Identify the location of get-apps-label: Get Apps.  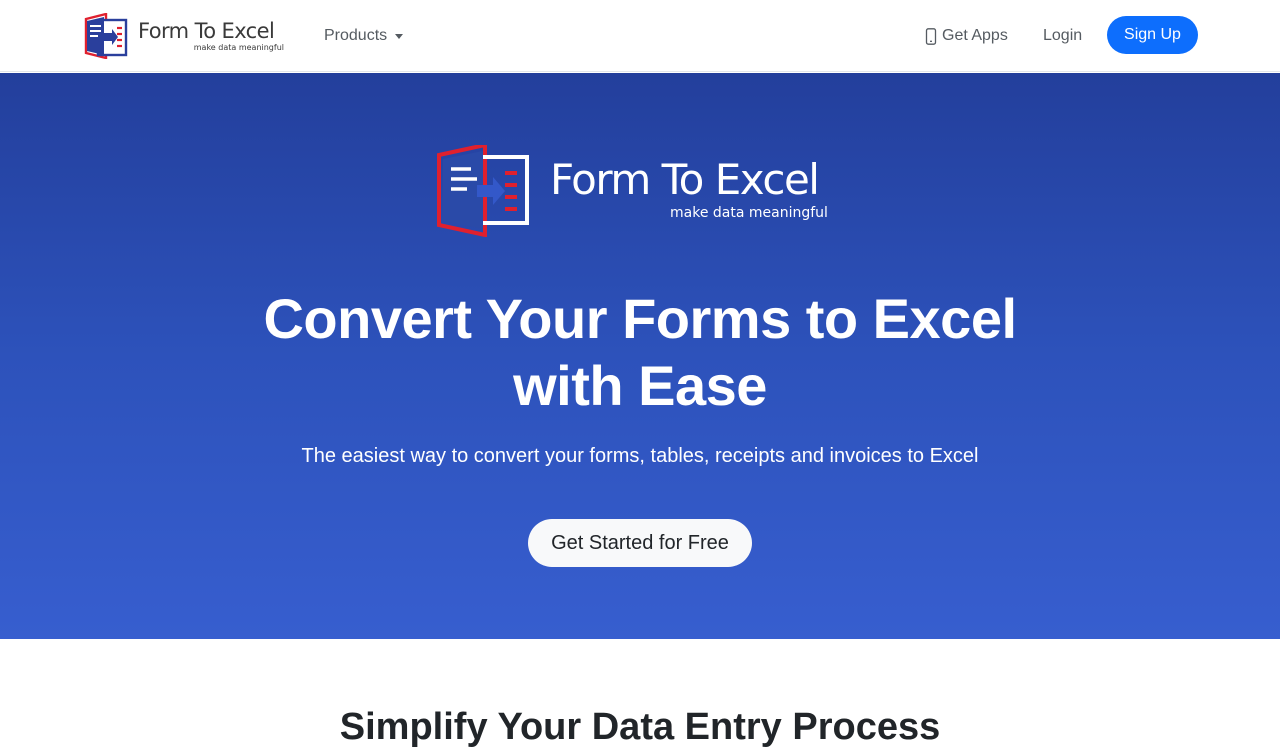
(975, 35).